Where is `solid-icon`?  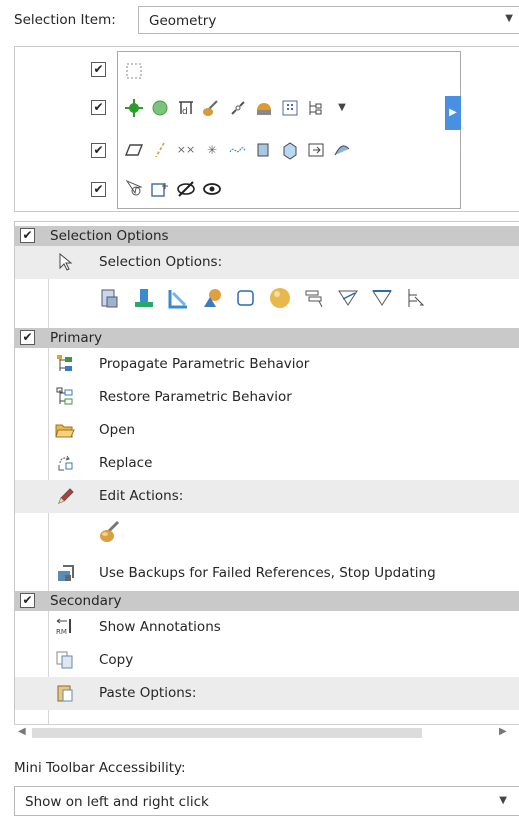 solid-icon is located at coordinates (264, 108).